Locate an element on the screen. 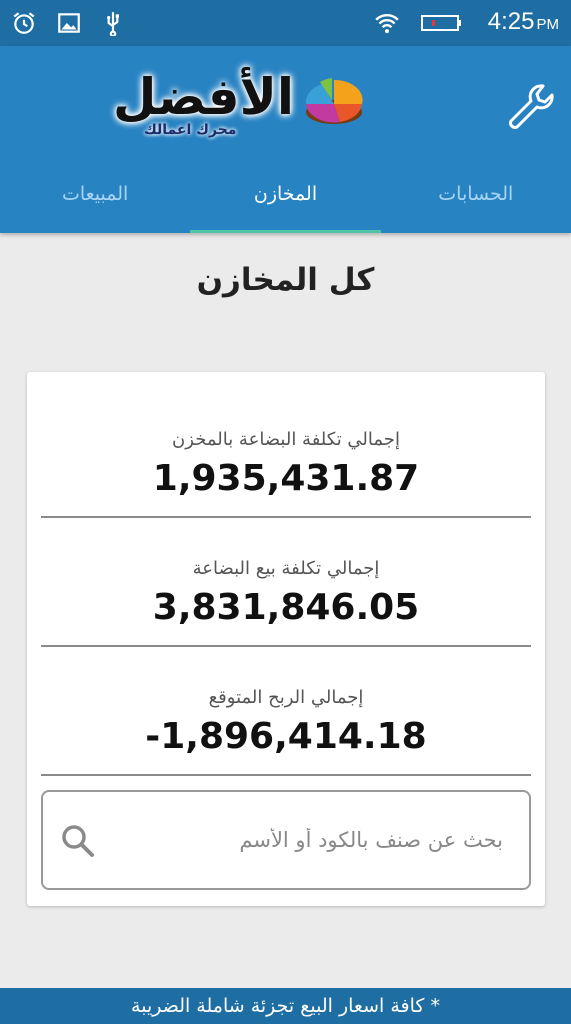 This screenshot has height=1024, width=571. battery-icon is located at coordinates (441, 23).